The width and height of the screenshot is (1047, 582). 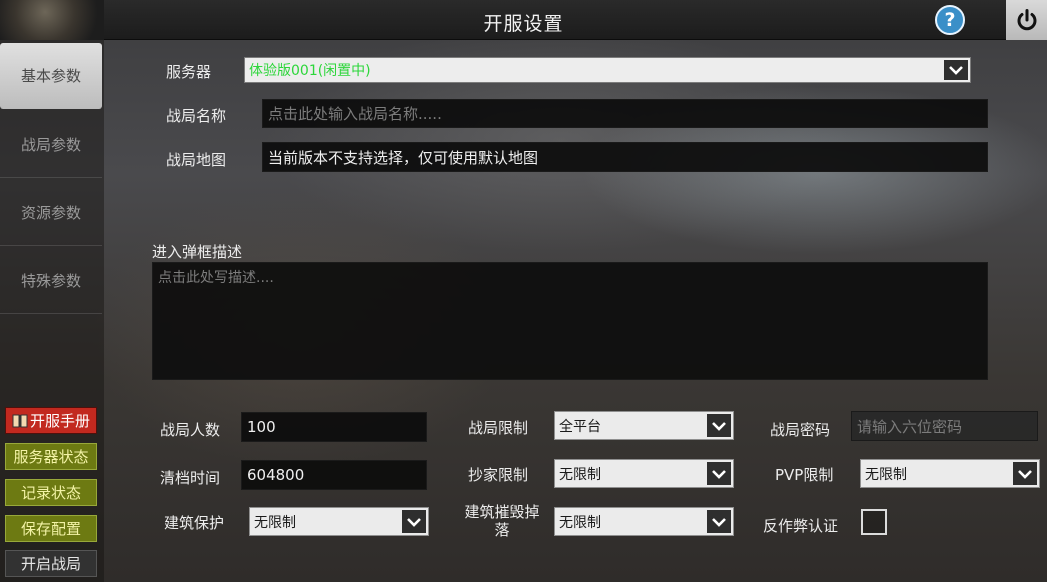 I want to click on player-count-input: 100, so click(x=334, y=427).